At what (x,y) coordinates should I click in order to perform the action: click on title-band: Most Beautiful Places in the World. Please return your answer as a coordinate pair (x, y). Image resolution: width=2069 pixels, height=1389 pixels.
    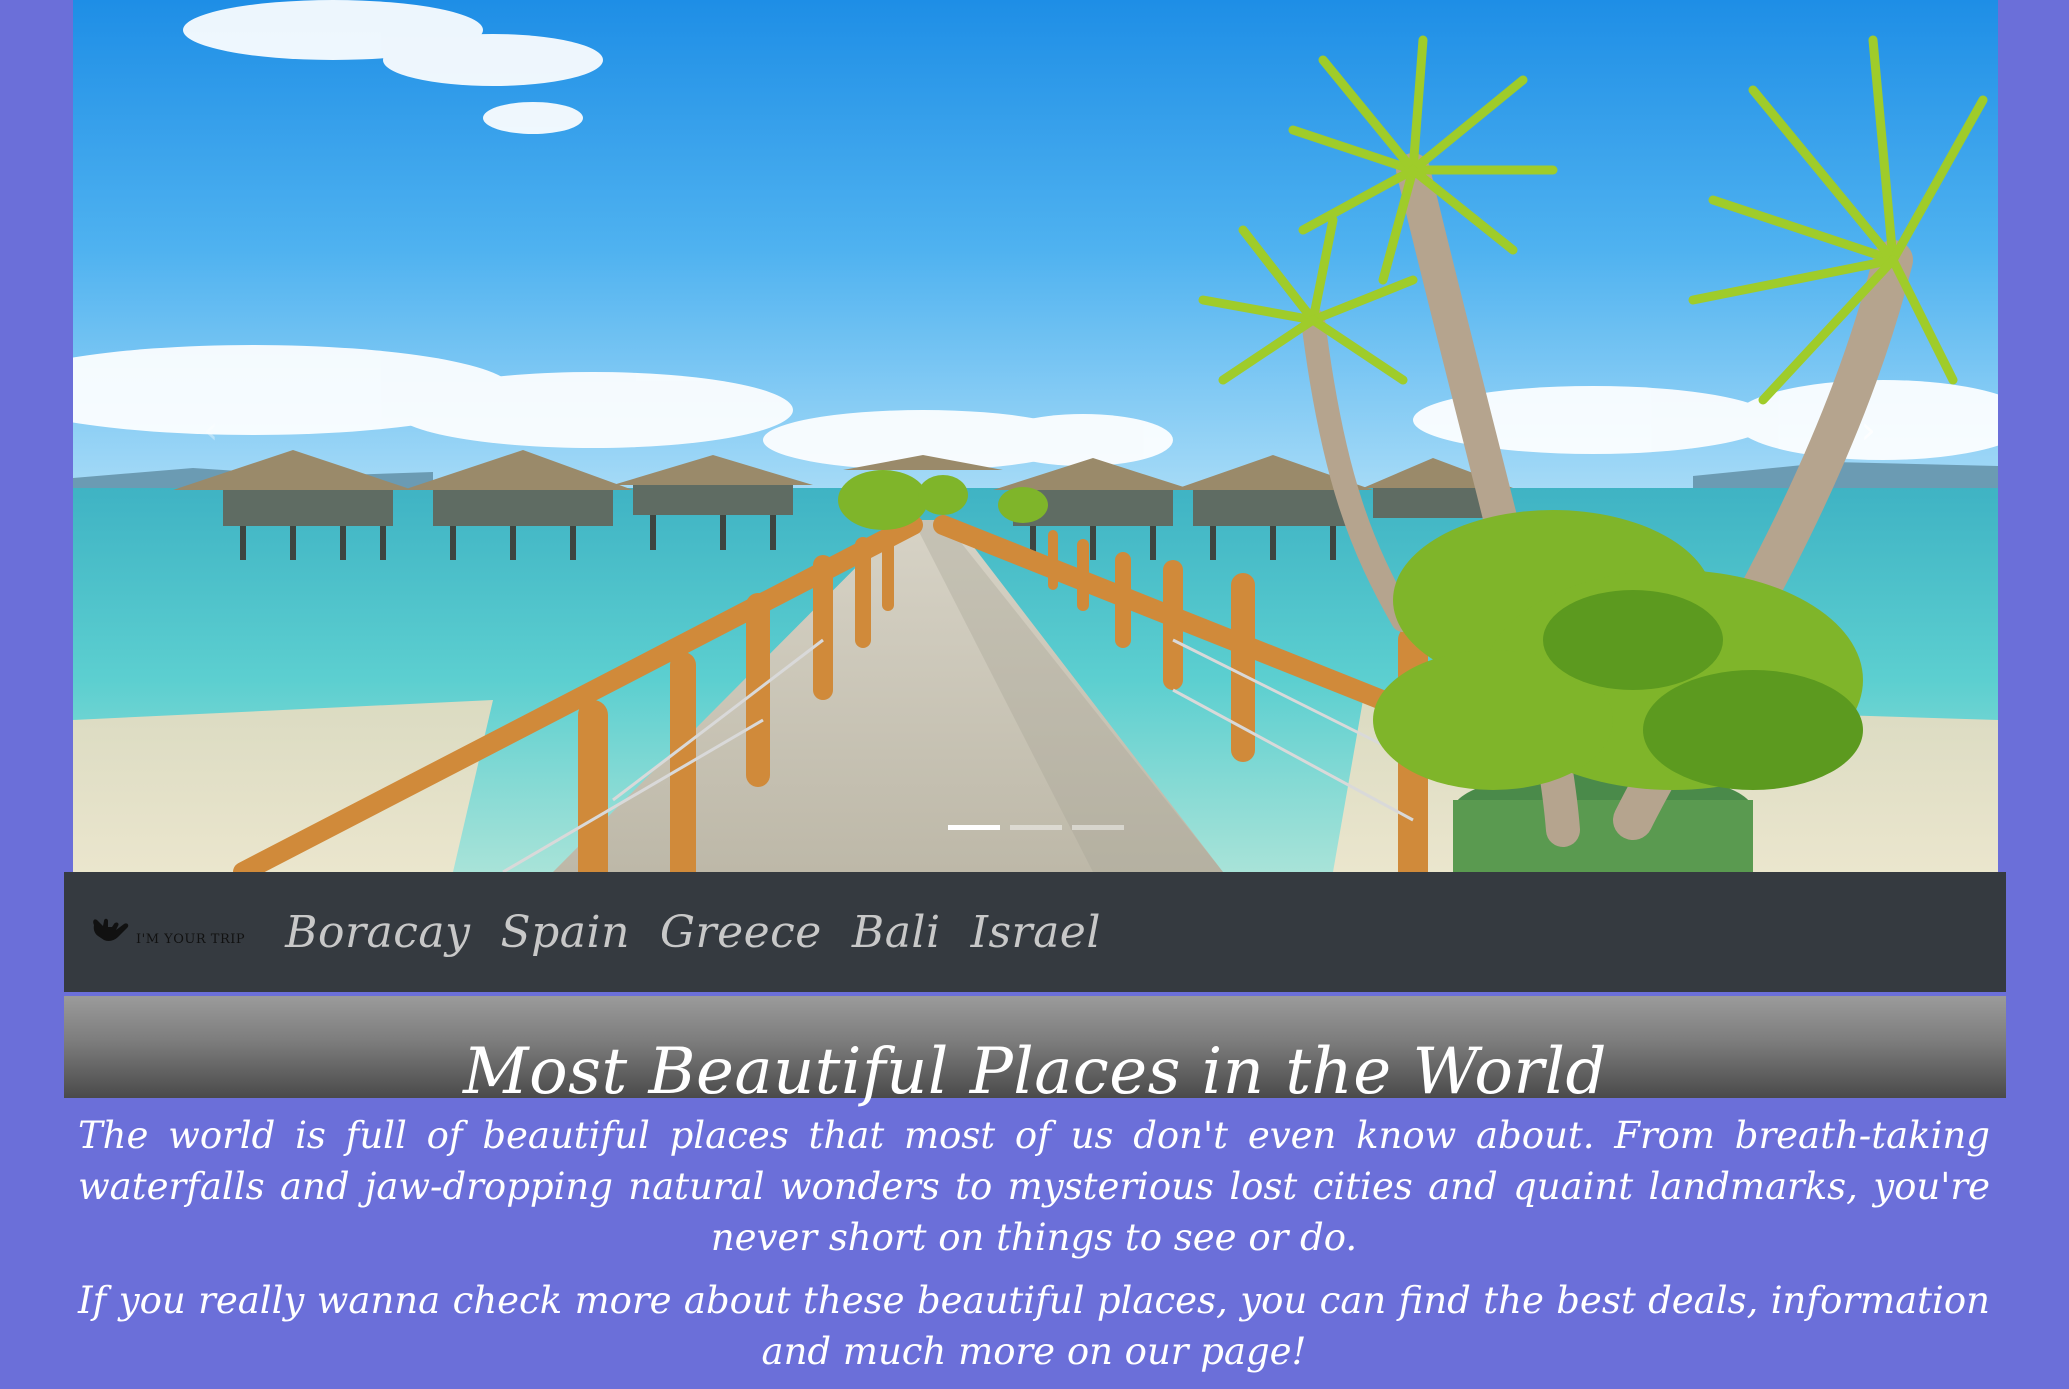
    Looking at the image, I should click on (1035, 1050).